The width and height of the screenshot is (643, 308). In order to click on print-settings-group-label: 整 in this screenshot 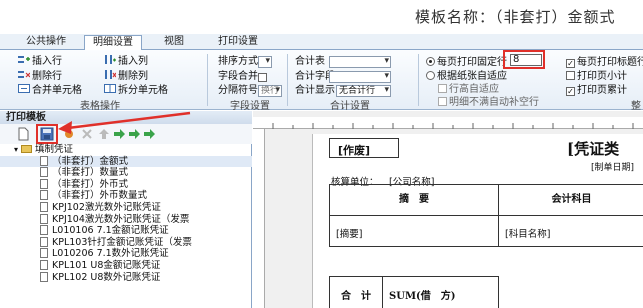, I will do `click(636, 106)`.